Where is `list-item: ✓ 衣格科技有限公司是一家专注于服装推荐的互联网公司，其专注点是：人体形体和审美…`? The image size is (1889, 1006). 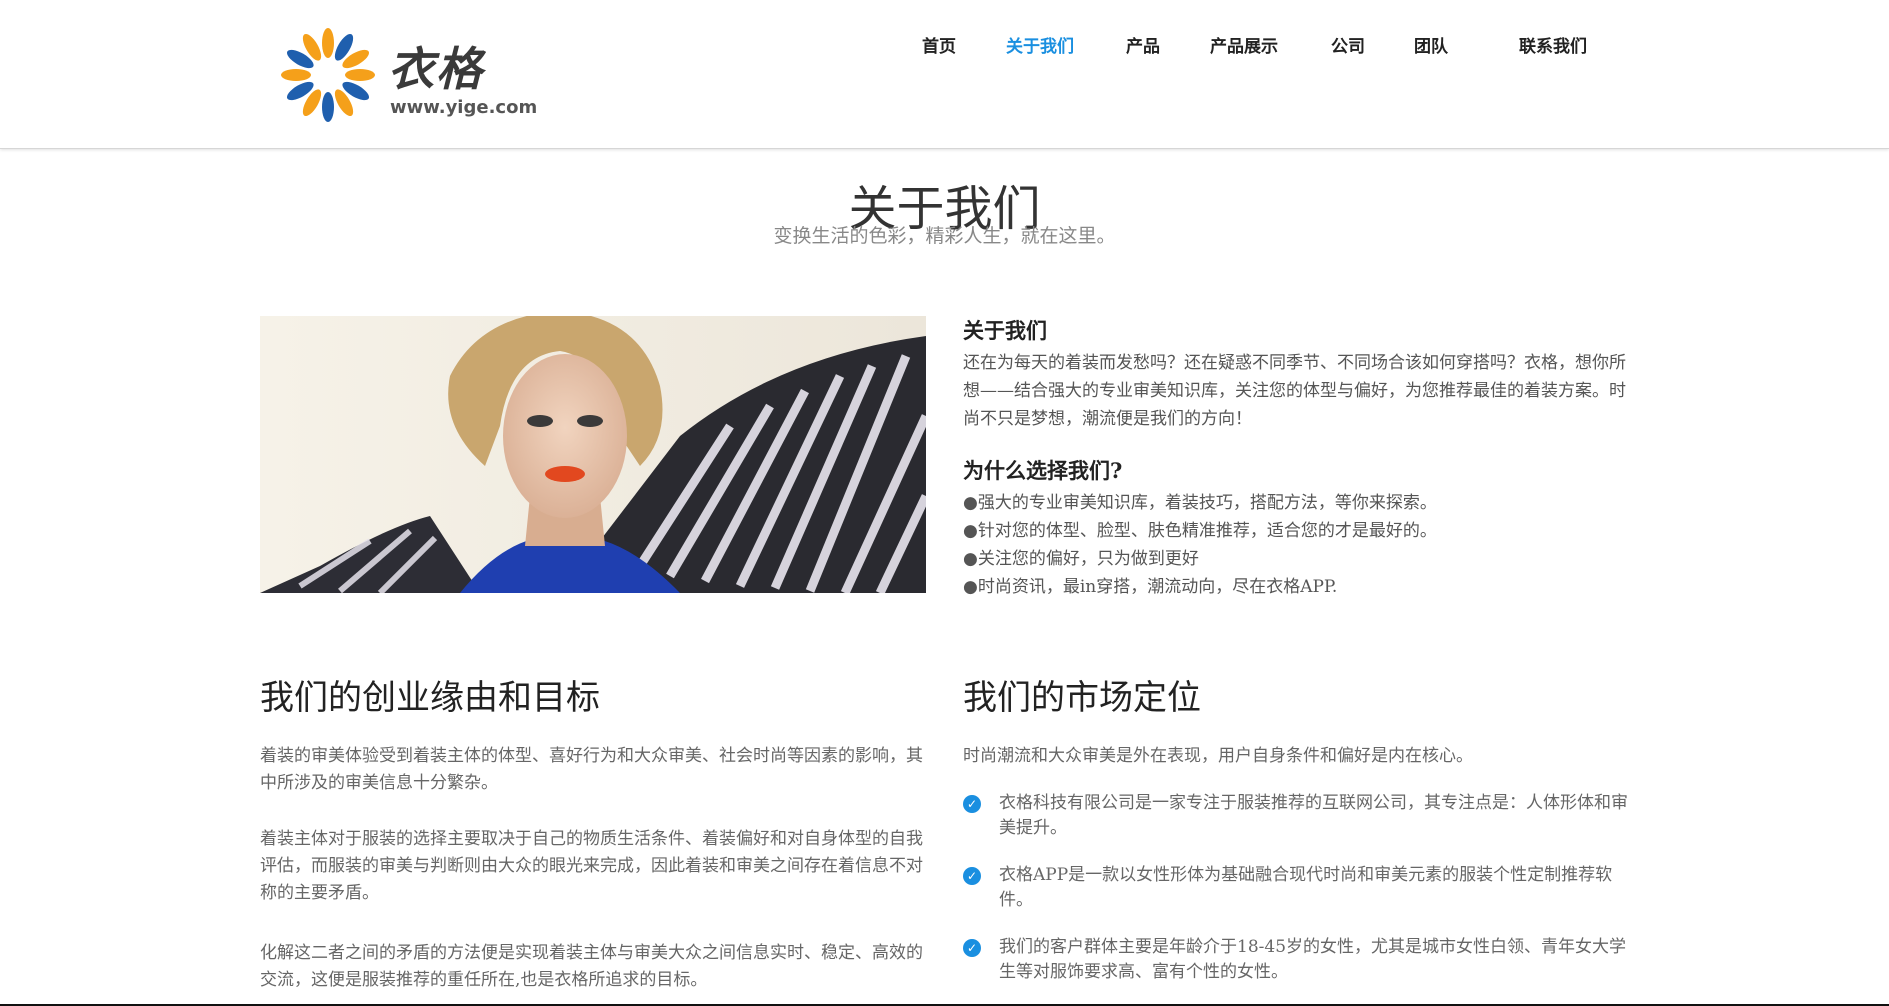 list-item: ✓ 衣格科技有限公司是一家专注于服装推荐的互联网公司，其专注点是：人体形体和审美… is located at coordinates (1296, 816).